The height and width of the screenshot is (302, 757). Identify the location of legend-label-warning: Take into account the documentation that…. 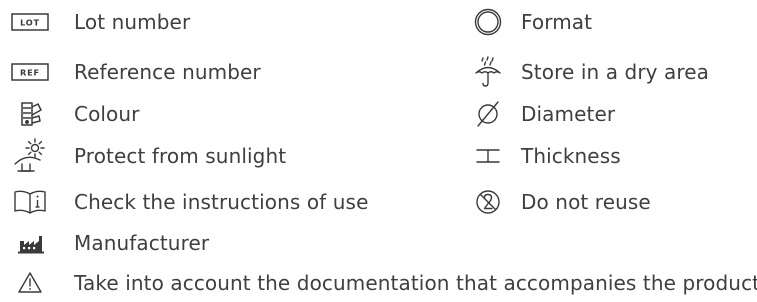
(415, 283).